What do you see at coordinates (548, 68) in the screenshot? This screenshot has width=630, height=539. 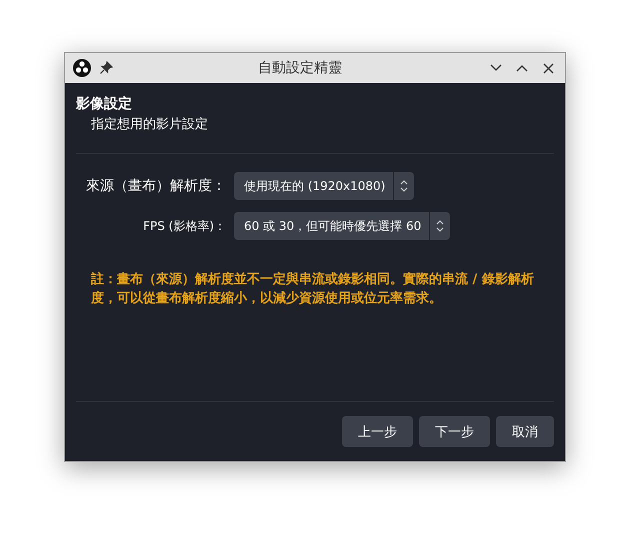 I see `close-icon` at bounding box center [548, 68].